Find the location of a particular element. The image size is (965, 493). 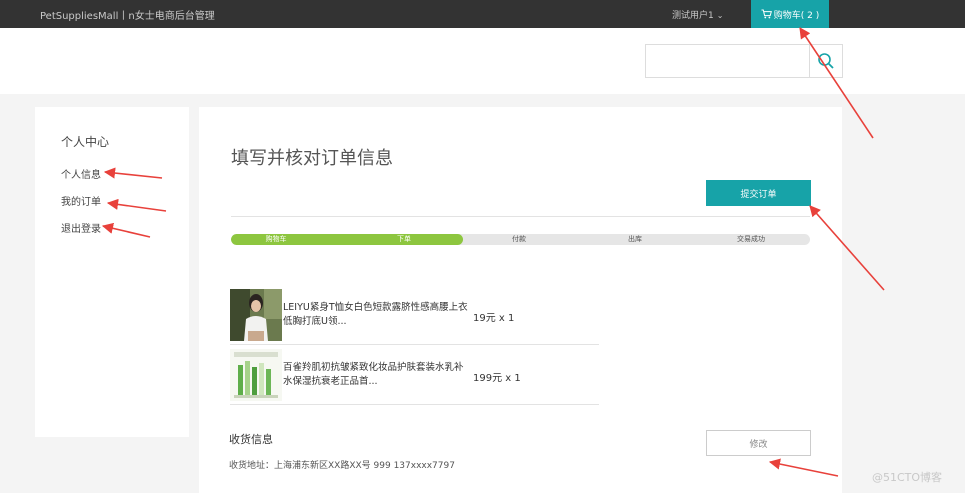

cart-icon is located at coordinates (766, 14).